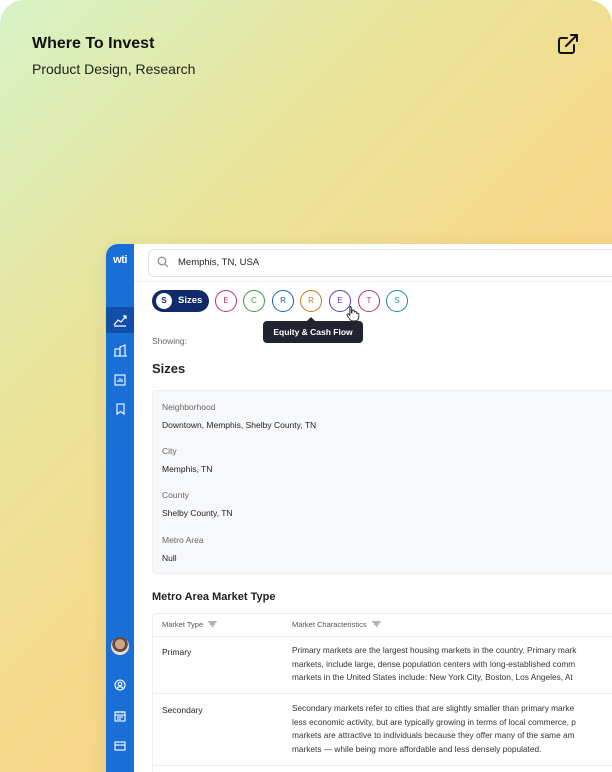 This screenshot has width=612, height=772. I want to click on field-label-county: County, so click(175, 495).